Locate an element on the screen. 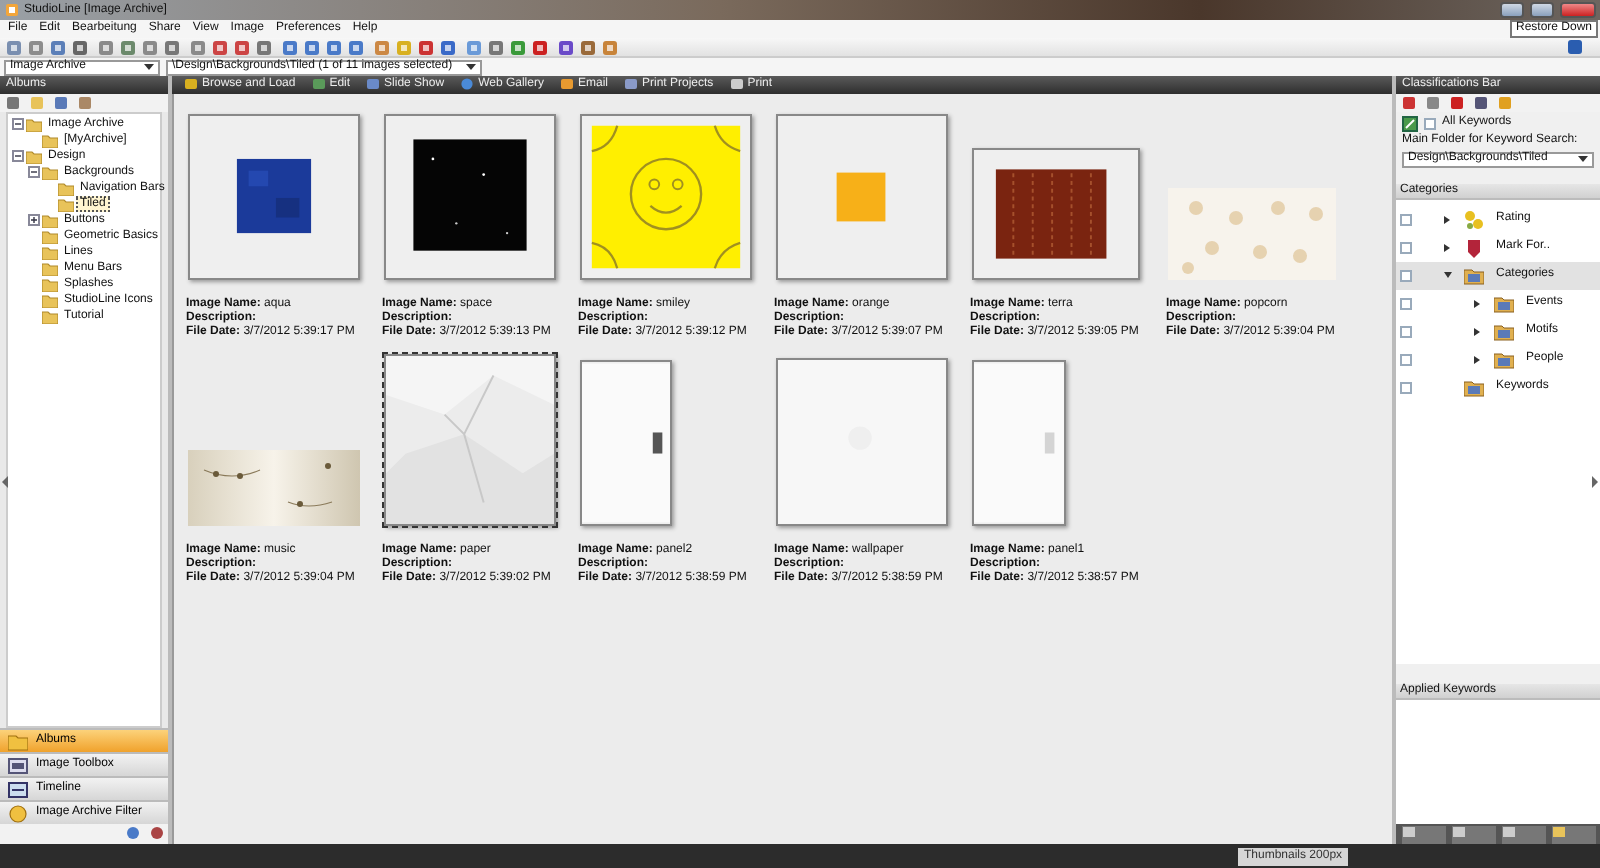 This screenshot has height=868, width=1600. rating-icon is located at coordinates (1474, 219).